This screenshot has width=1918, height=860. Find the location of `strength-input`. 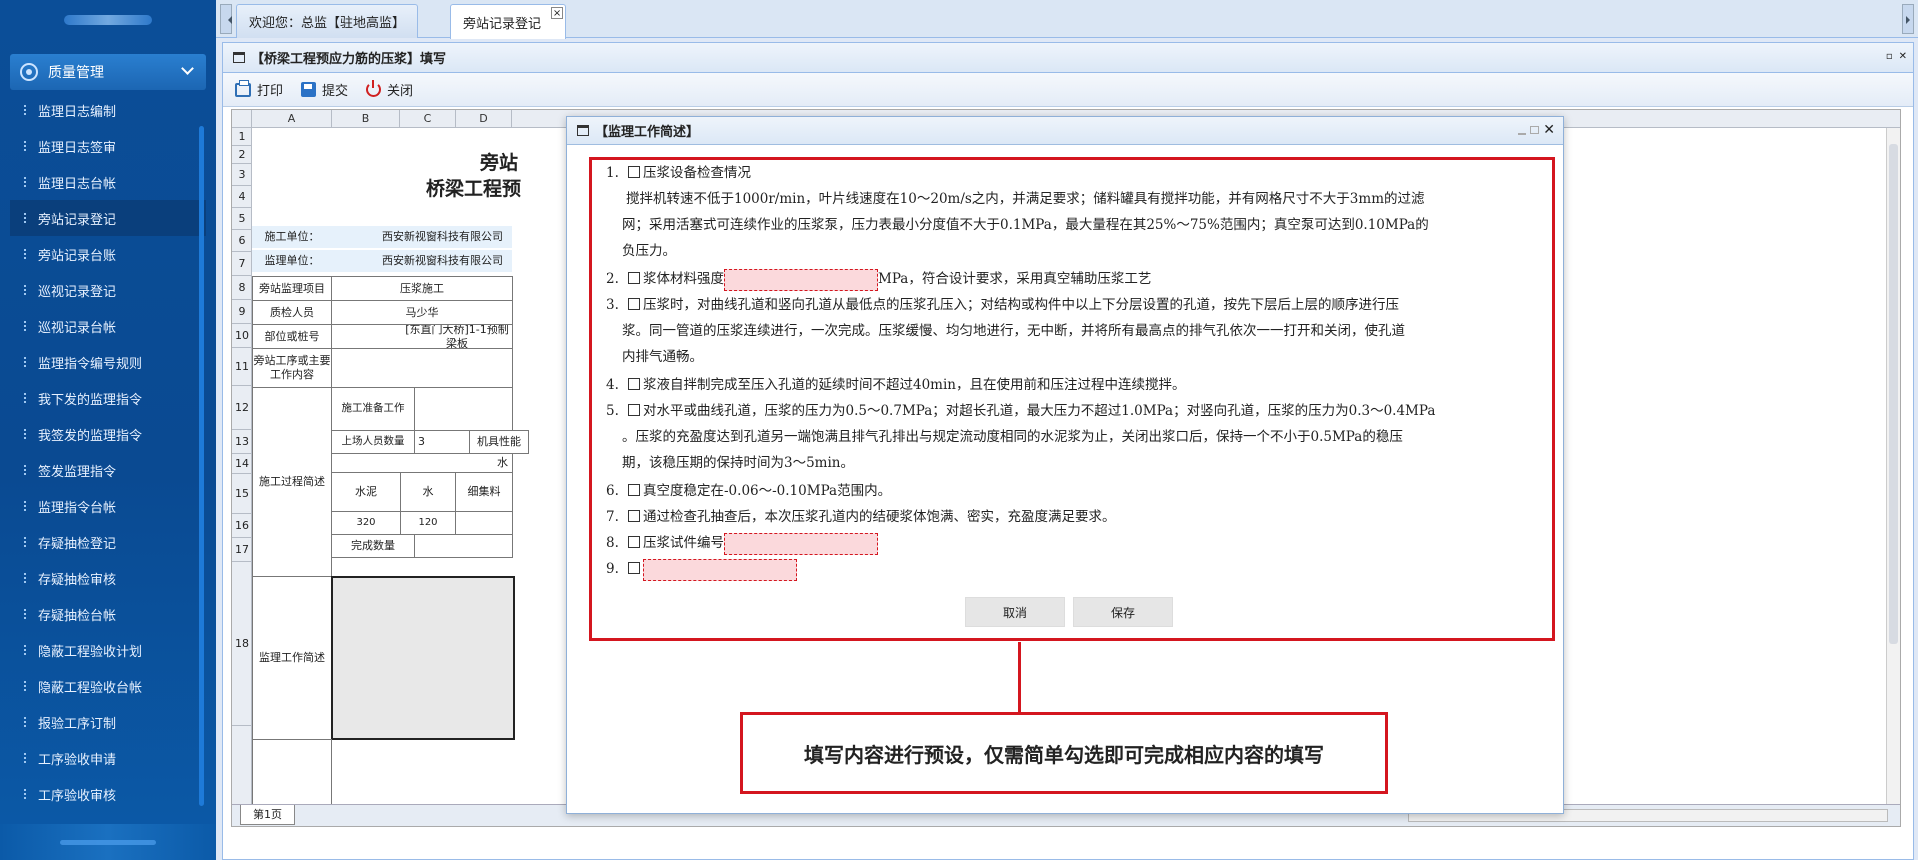

strength-input is located at coordinates (801, 279).